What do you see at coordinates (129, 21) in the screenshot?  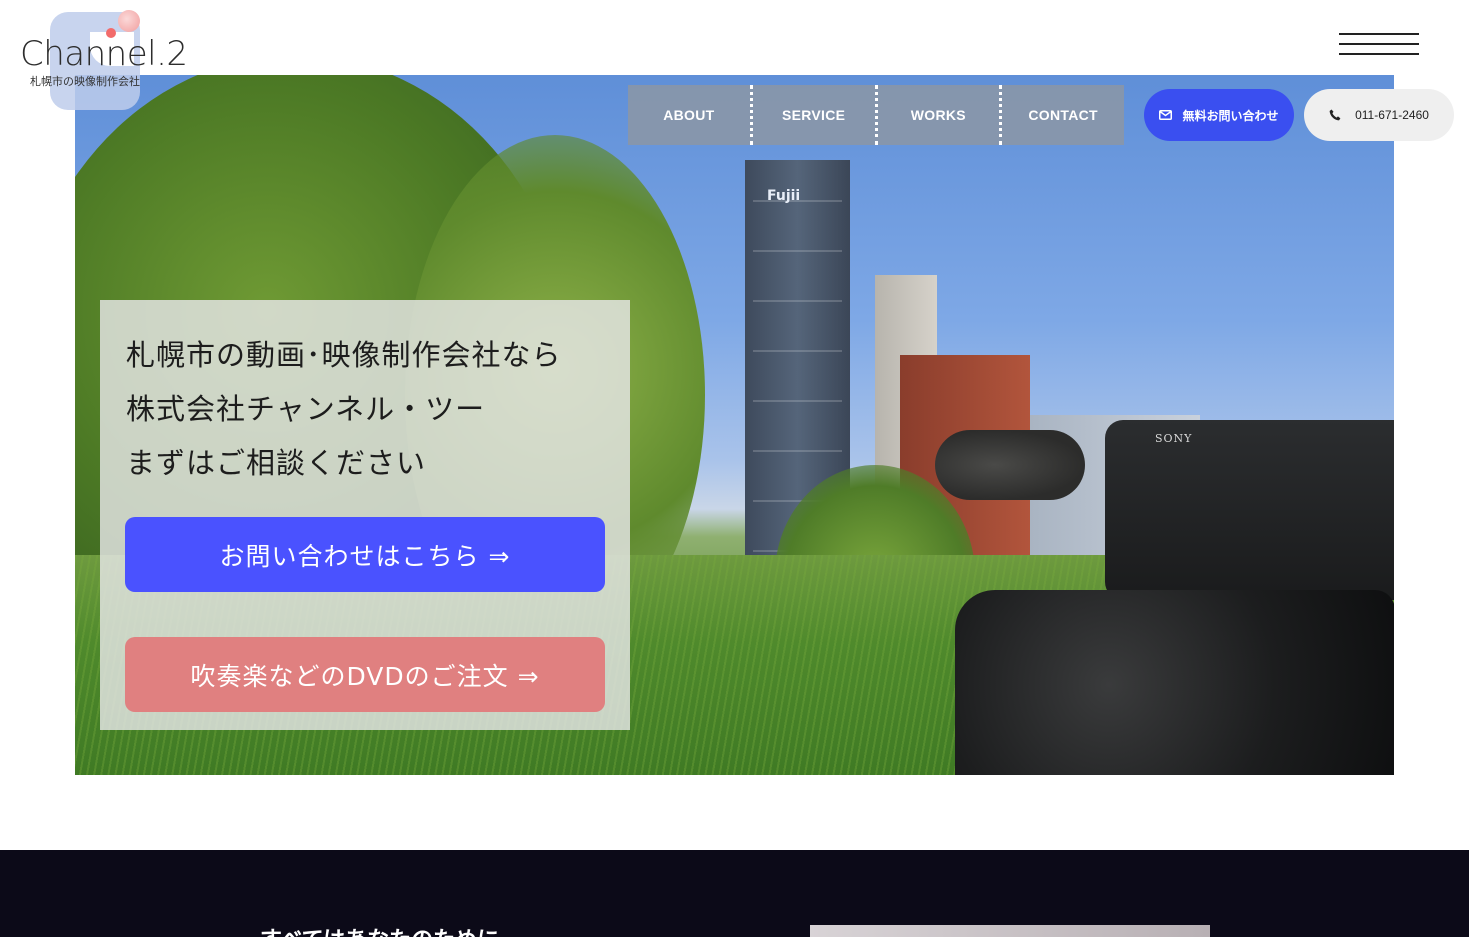 I see `logo-dot` at bounding box center [129, 21].